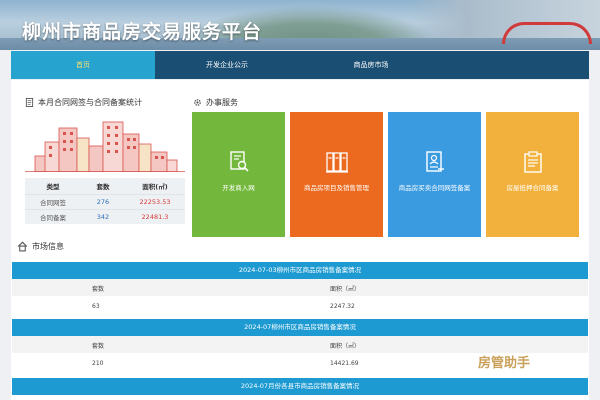  Describe the element at coordinates (336, 188) in the screenshot. I see `tile-label: 商品房项目及销售管理` at that location.